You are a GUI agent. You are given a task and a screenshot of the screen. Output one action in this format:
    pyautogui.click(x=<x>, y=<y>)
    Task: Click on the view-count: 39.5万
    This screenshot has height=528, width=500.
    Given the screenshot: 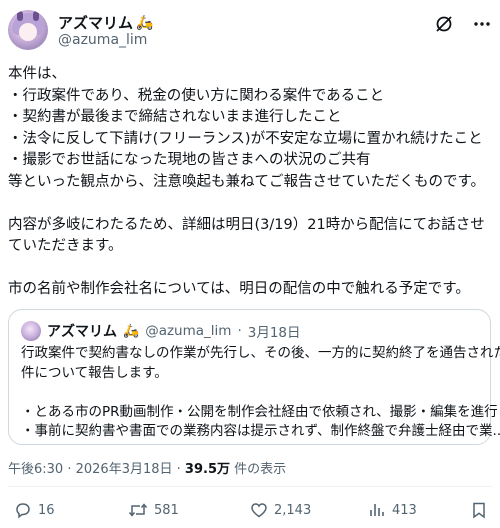 What is the action you would take?
    pyautogui.click(x=207, y=469)
    